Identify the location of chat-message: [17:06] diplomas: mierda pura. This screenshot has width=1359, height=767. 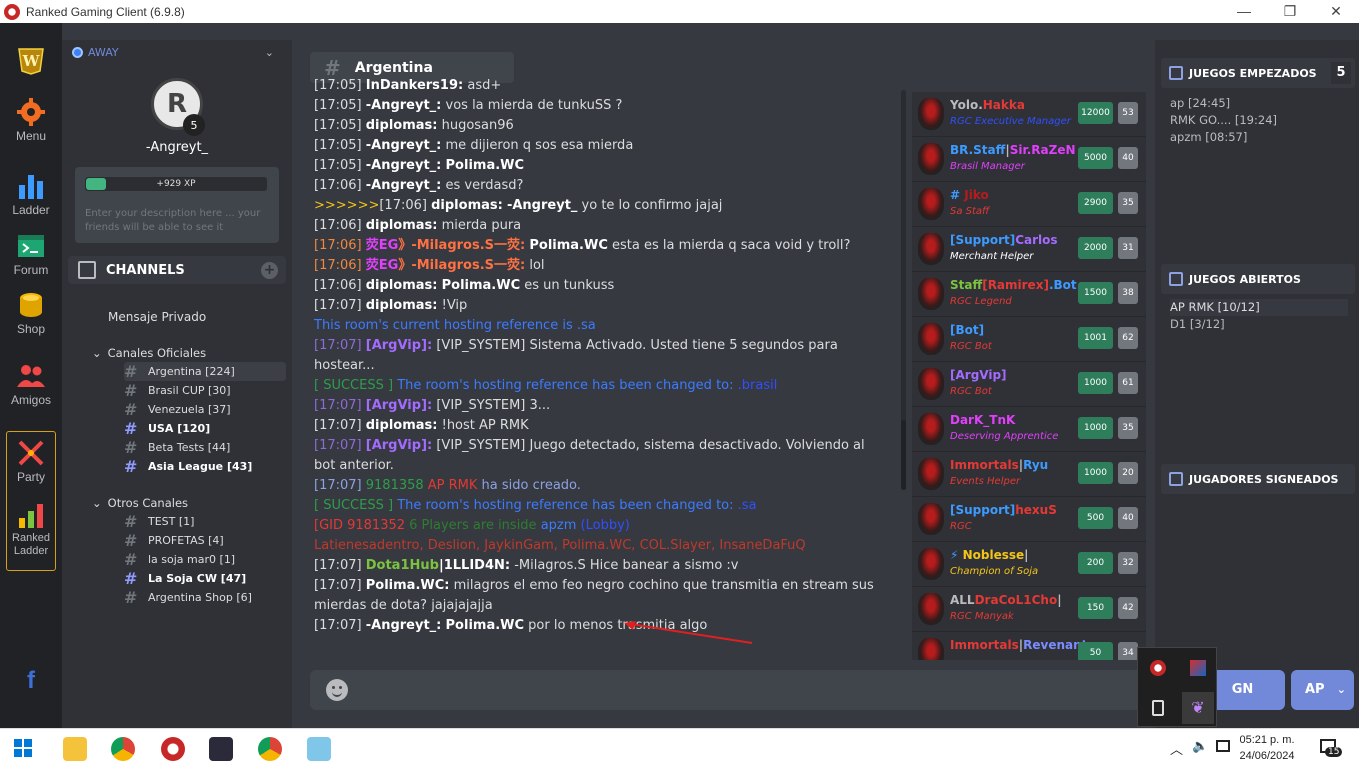
(601, 226).